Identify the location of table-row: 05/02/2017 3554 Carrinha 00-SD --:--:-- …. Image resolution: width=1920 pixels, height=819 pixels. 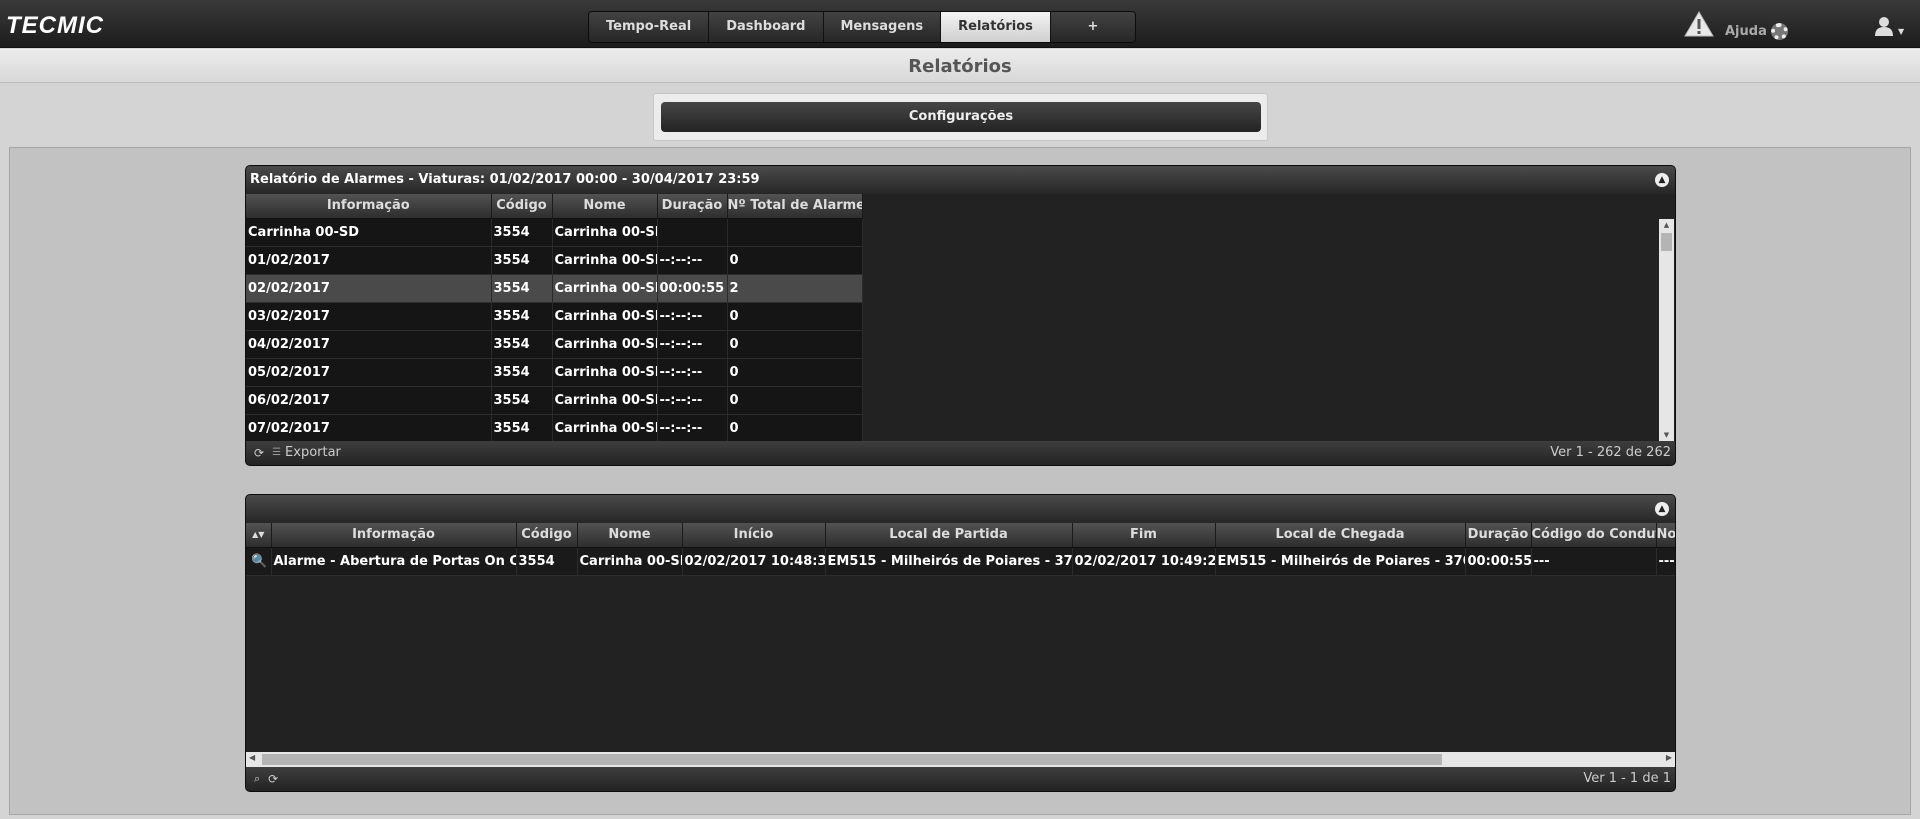
(554, 372).